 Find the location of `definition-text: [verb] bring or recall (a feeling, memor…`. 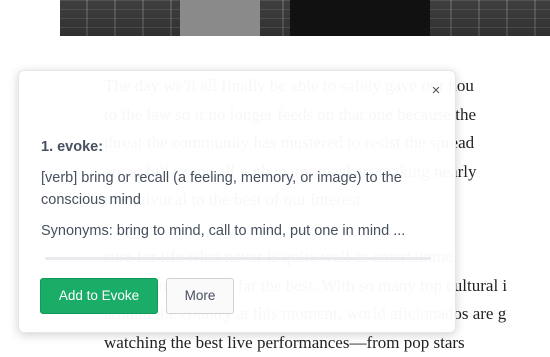

definition-text: [verb] bring or recall (a feeling, memor… is located at coordinates (241, 189).